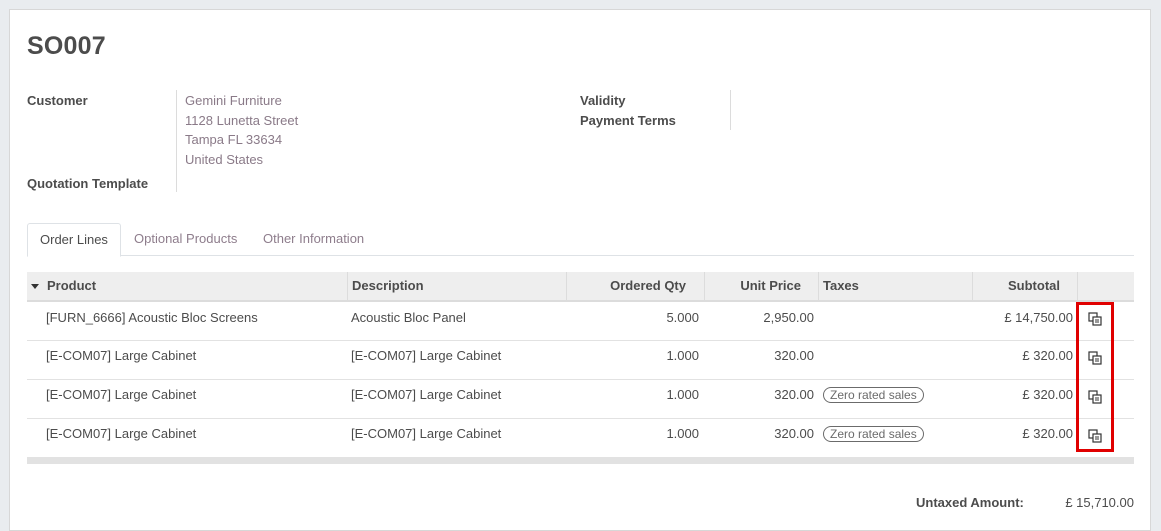  What do you see at coordinates (57, 100) in the screenshot?
I see `customer-label: Customer` at bounding box center [57, 100].